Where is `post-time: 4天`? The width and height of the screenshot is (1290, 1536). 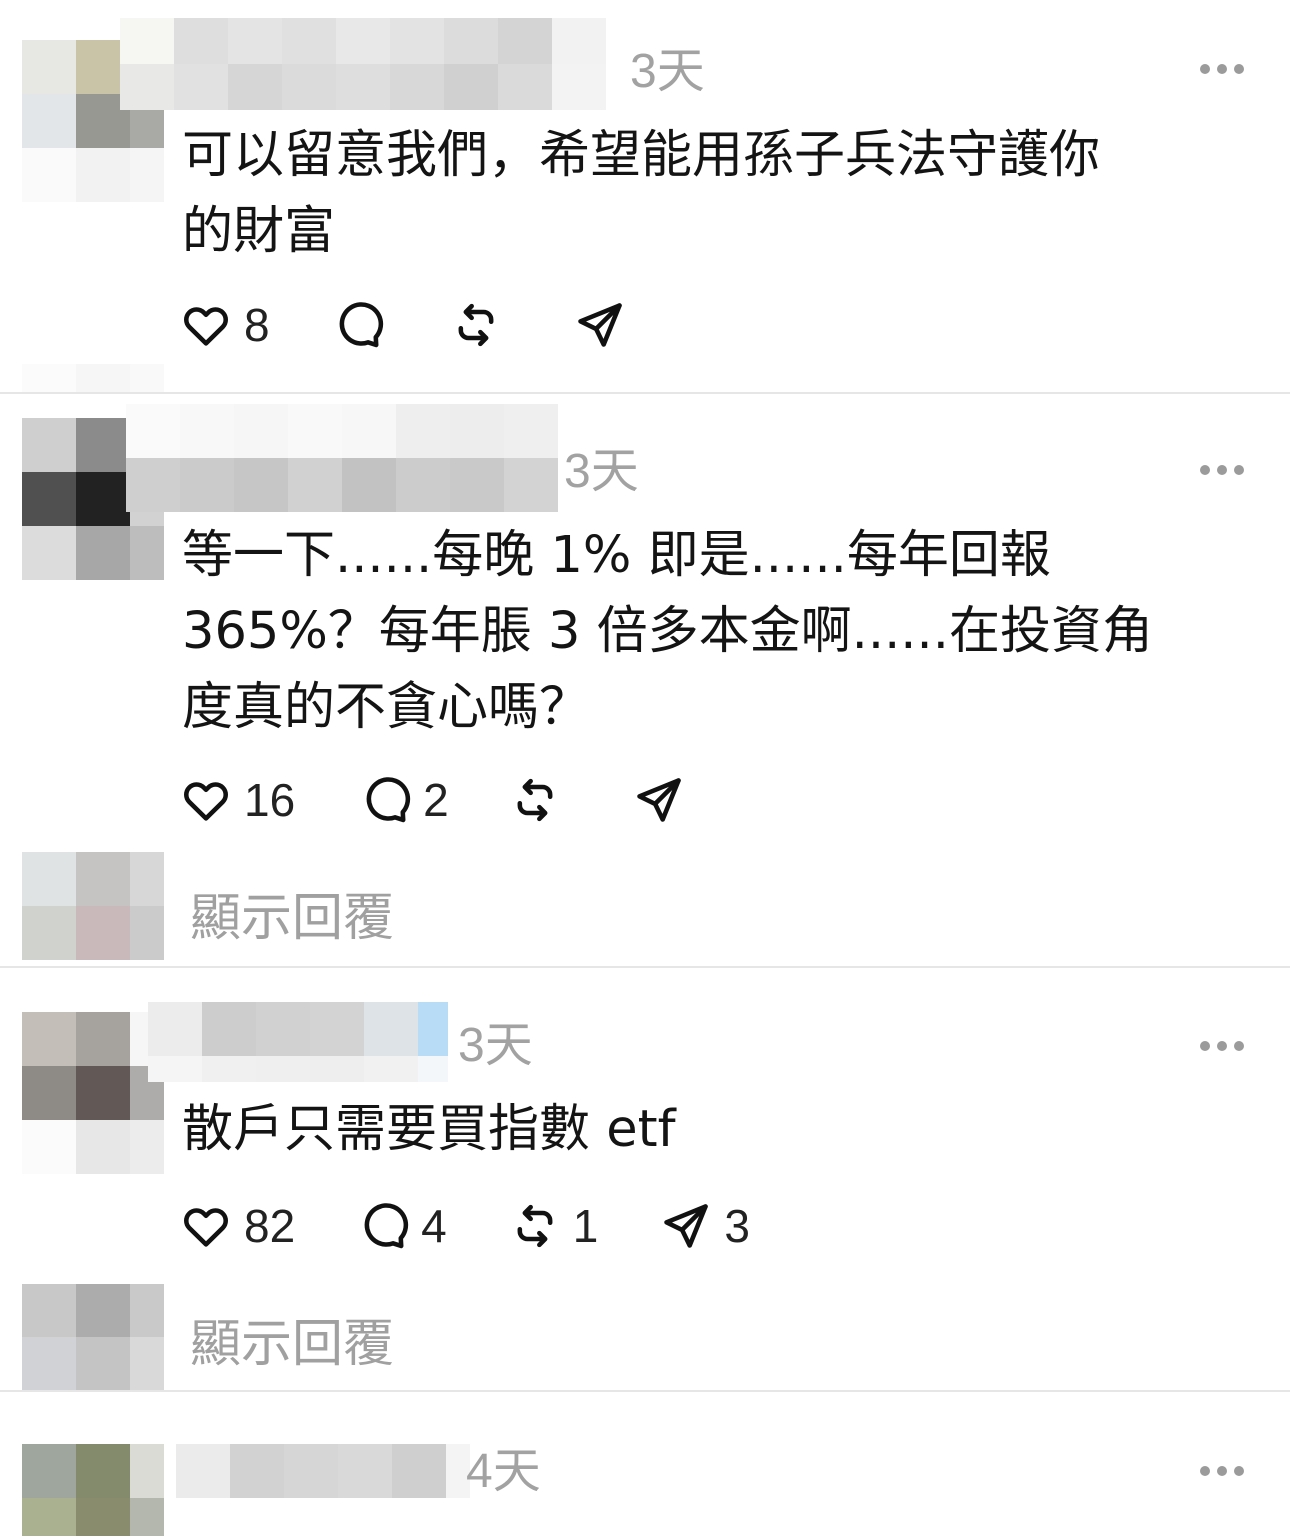
post-time: 4天 is located at coordinates (503, 1471).